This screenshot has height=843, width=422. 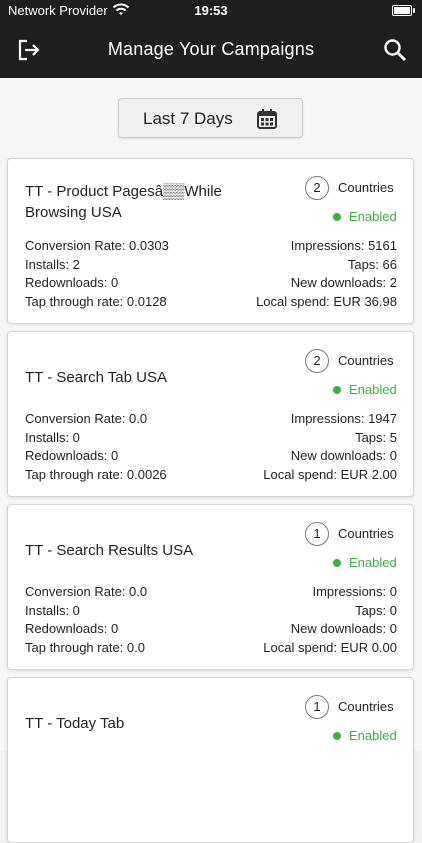 I want to click on search-icon, so click(x=395, y=50).